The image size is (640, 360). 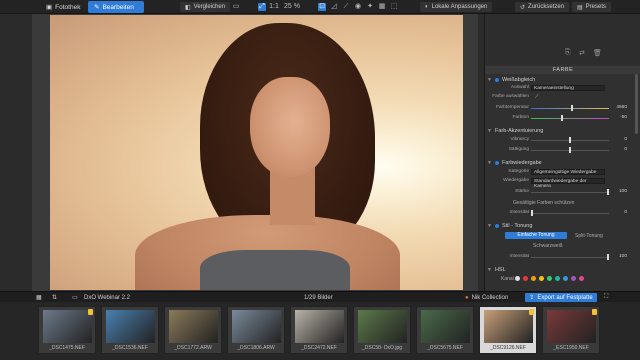 What do you see at coordinates (548, 246) in the screenshot?
I see `bw-select: Schwarzweiß` at bounding box center [548, 246].